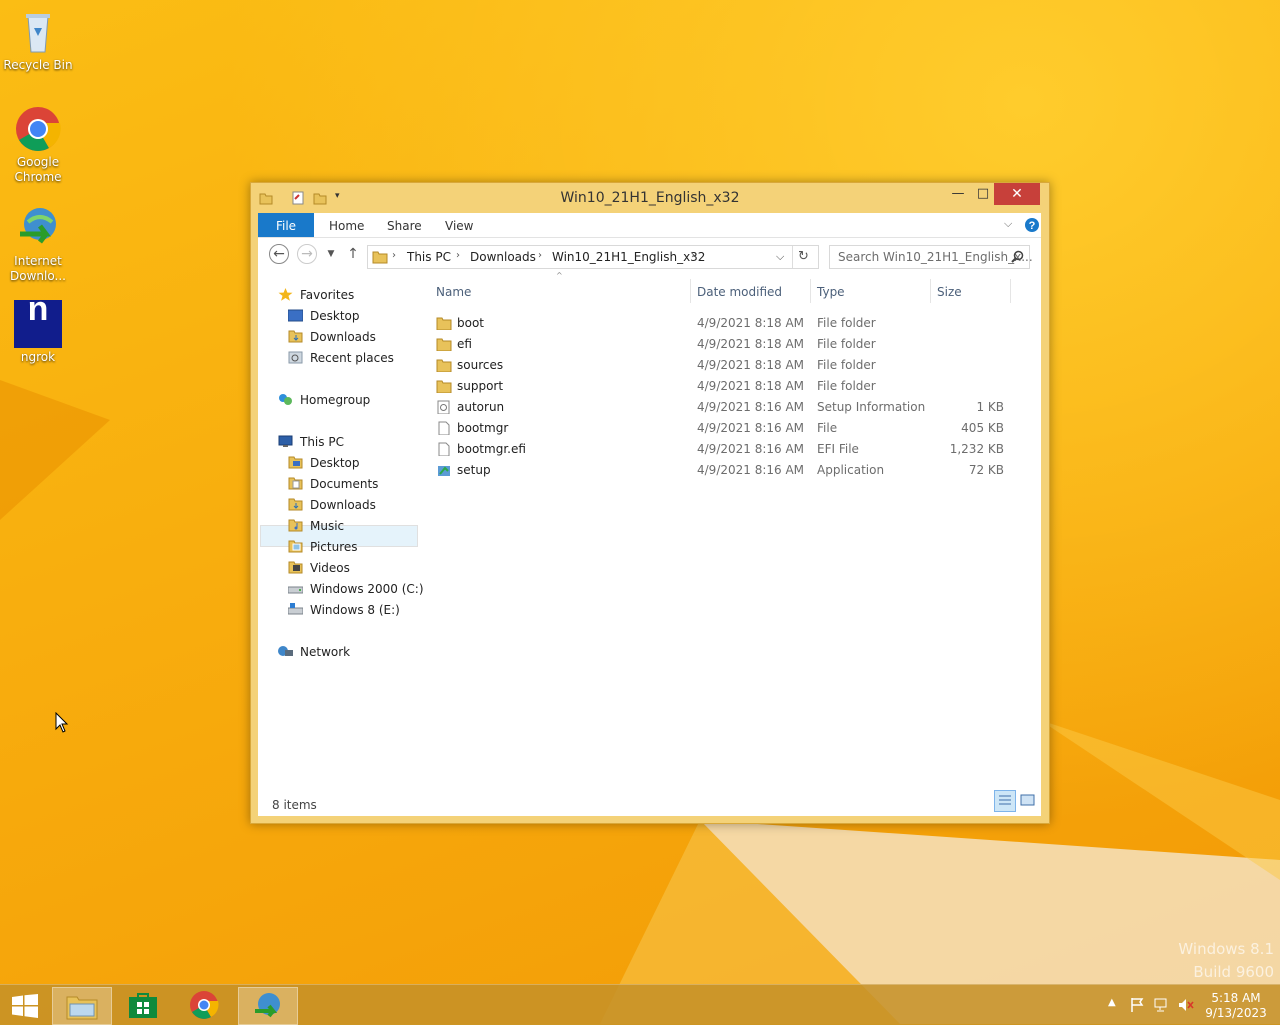 Image resolution: width=1280 pixels, height=1025 pixels. Describe the element at coordinates (640, 1004) in the screenshot. I see `taskbar: ▲ 5:18 AM 9/13/2023` at that location.